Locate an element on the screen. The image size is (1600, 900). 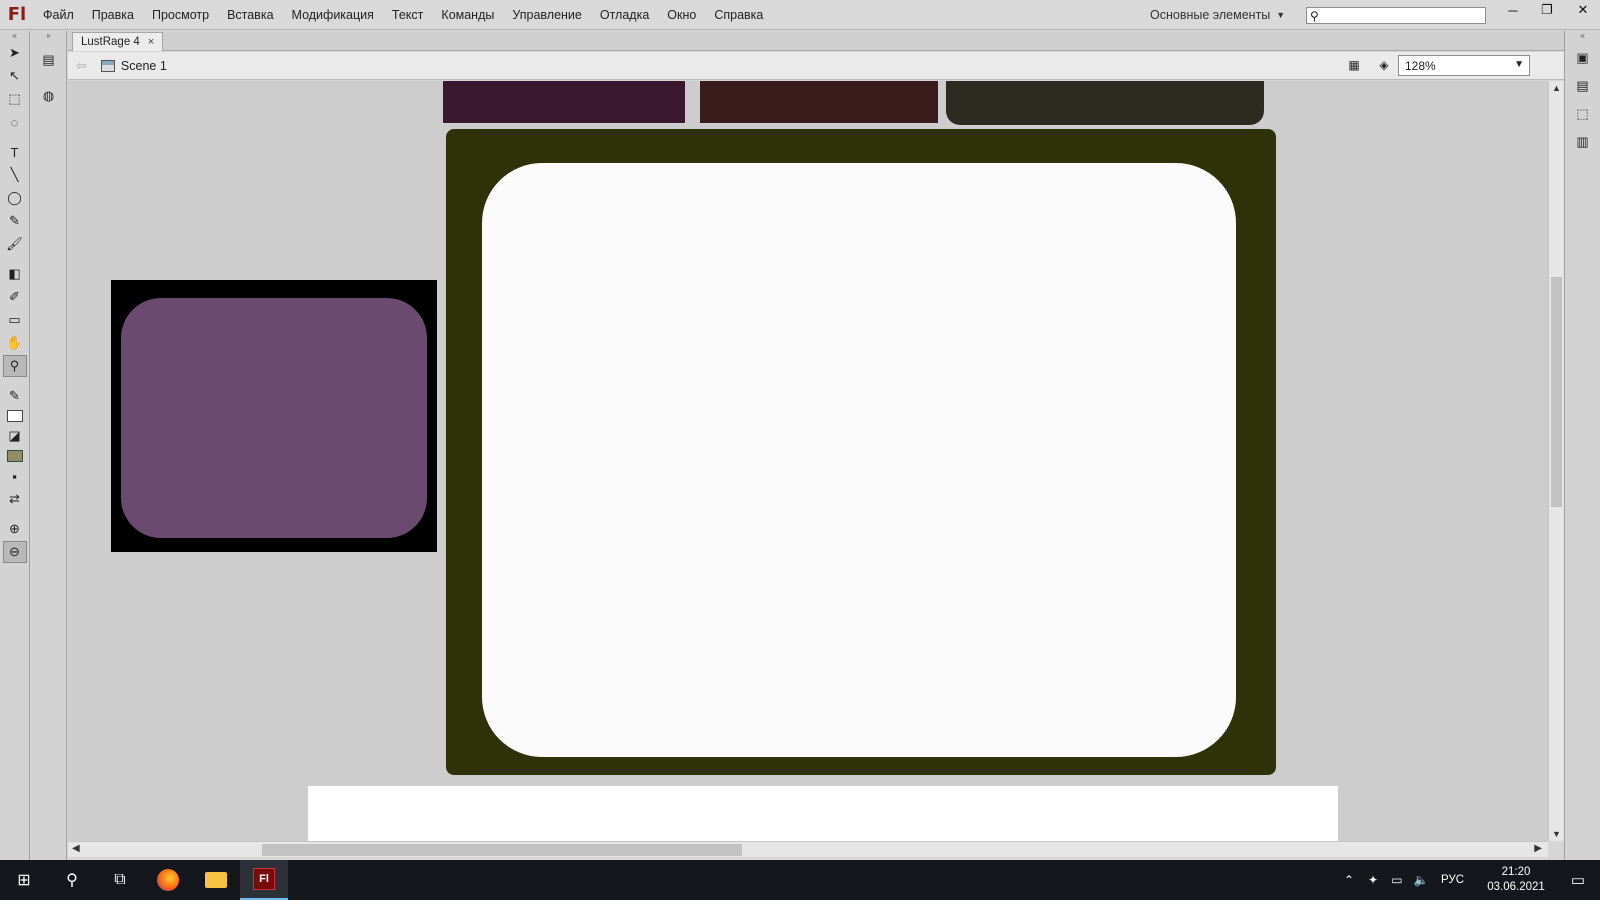
help-search-box: ⚲ is located at coordinates (1396, 15).